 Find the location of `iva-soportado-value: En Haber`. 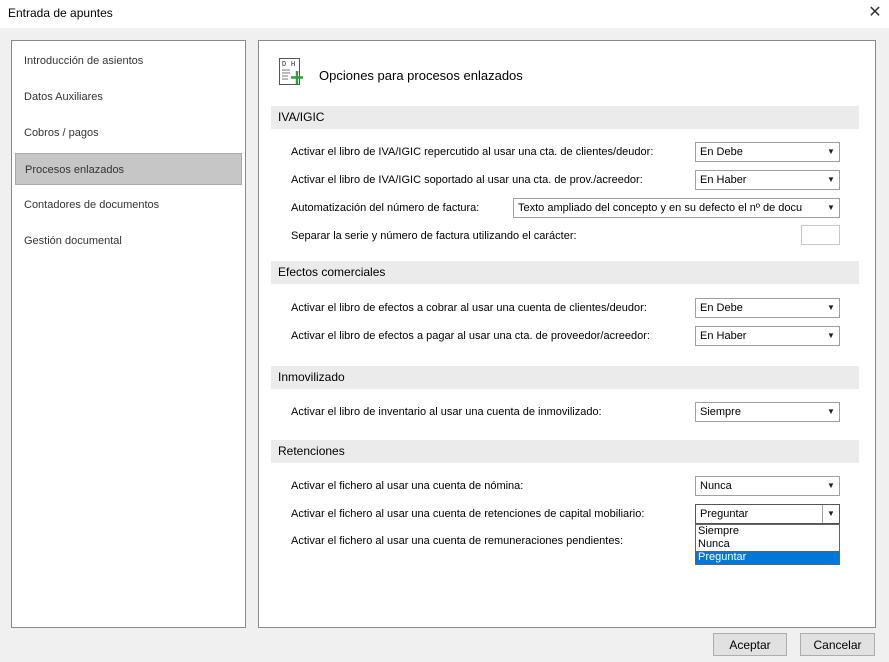

iva-soportado-value: En Haber is located at coordinates (723, 180).